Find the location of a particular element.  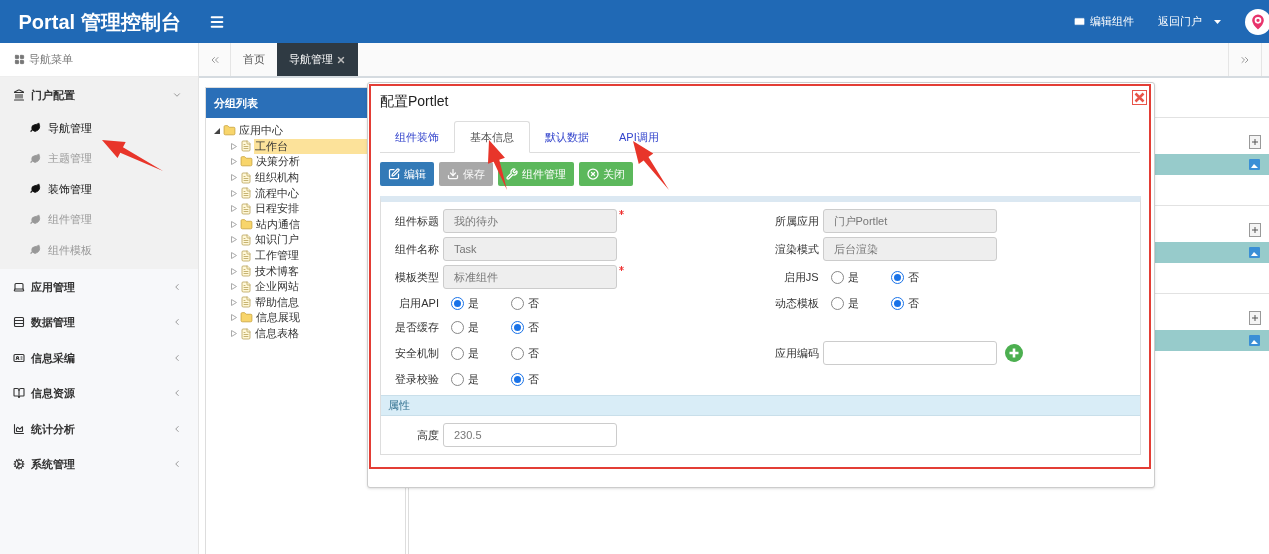

tree-item: 日程安排 is located at coordinates (277, 209).